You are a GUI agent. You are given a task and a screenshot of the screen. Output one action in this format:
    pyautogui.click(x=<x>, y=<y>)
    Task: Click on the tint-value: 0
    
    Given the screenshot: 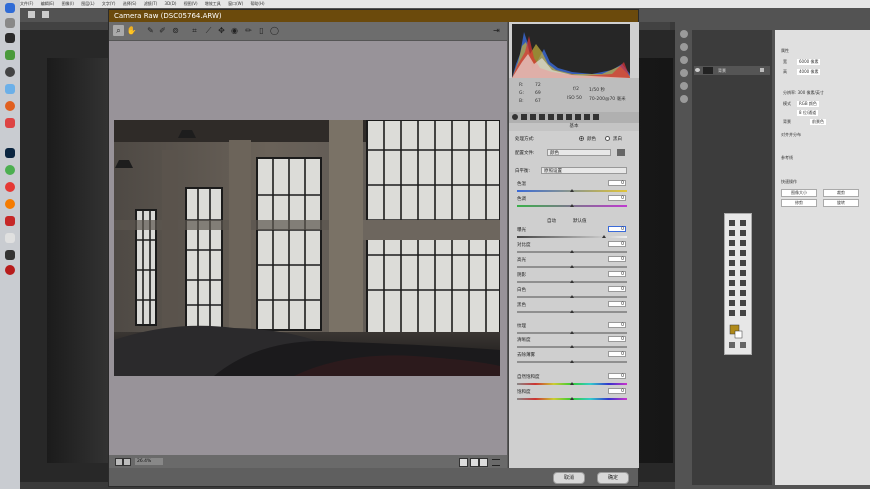 What is the action you would take?
    pyautogui.click(x=617, y=198)
    